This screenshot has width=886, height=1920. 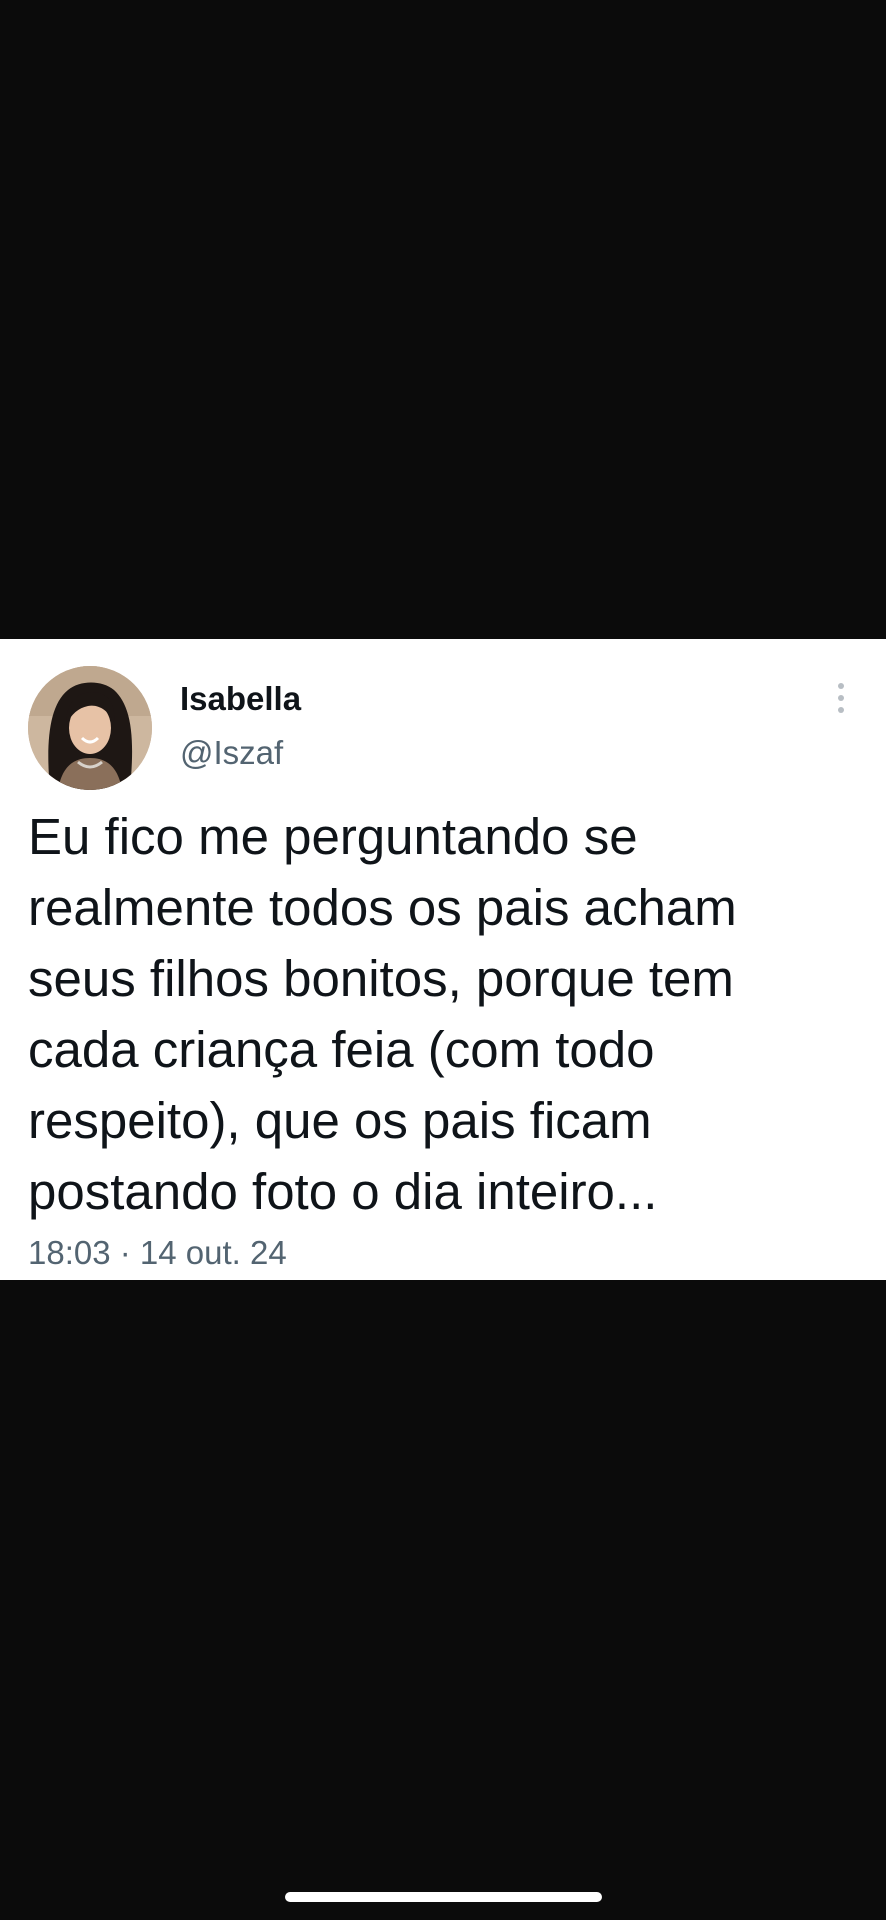 I want to click on avatar, so click(x=90, y=728).